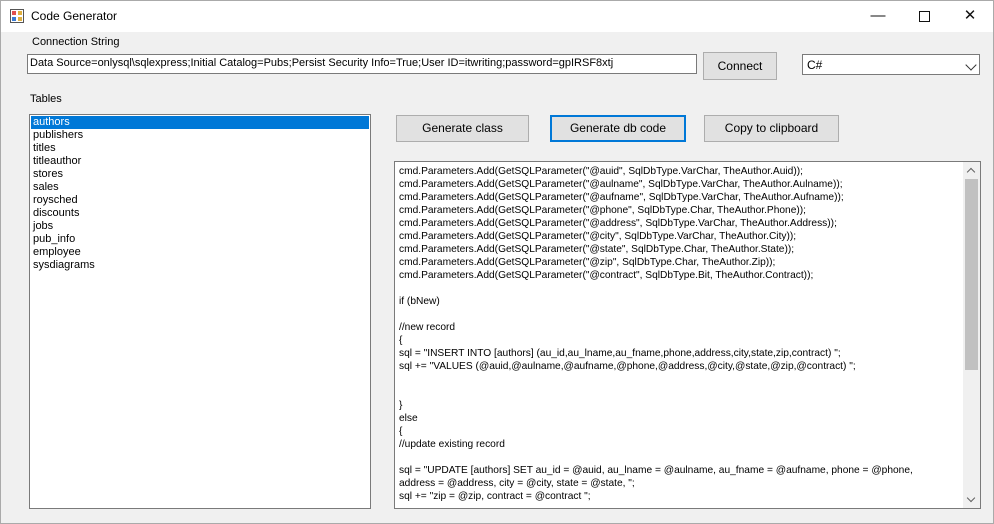 Image resolution: width=994 pixels, height=524 pixels. What do you see at coordinates (452, 444) in the screenshot?
I see `code-line: //update existing record` at bounding box center [452, 444].